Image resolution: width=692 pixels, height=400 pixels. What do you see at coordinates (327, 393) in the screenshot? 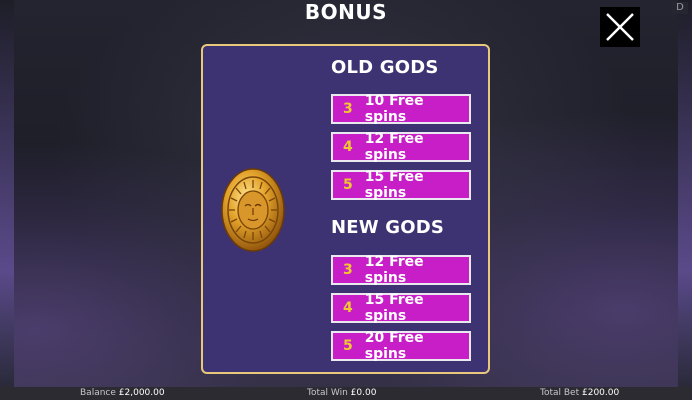
I see `total-win-label: Total Win` at bounding box center [327, 393].